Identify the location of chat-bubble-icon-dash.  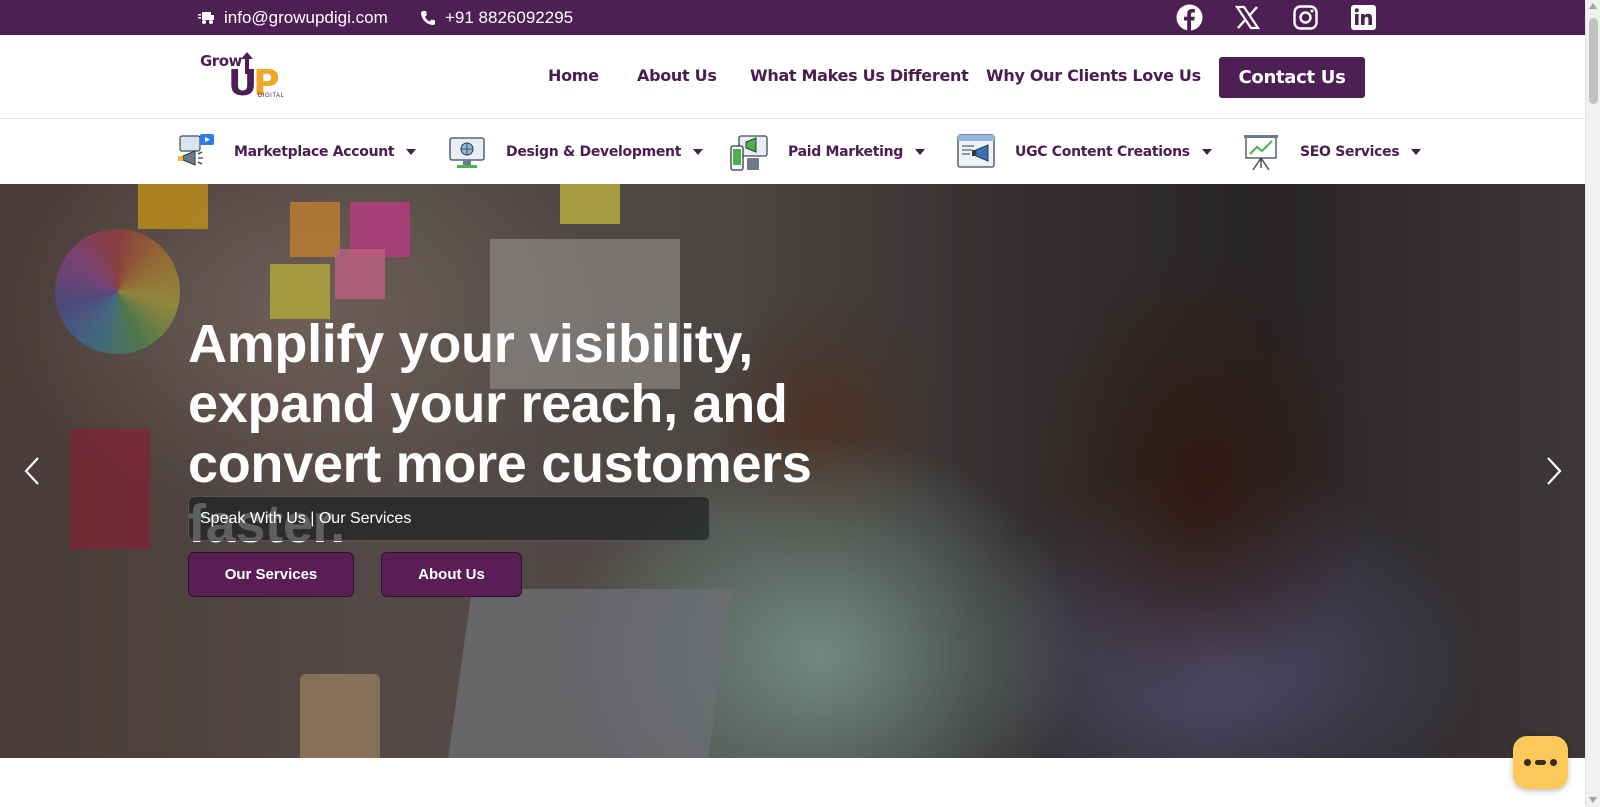
(1540, 762).